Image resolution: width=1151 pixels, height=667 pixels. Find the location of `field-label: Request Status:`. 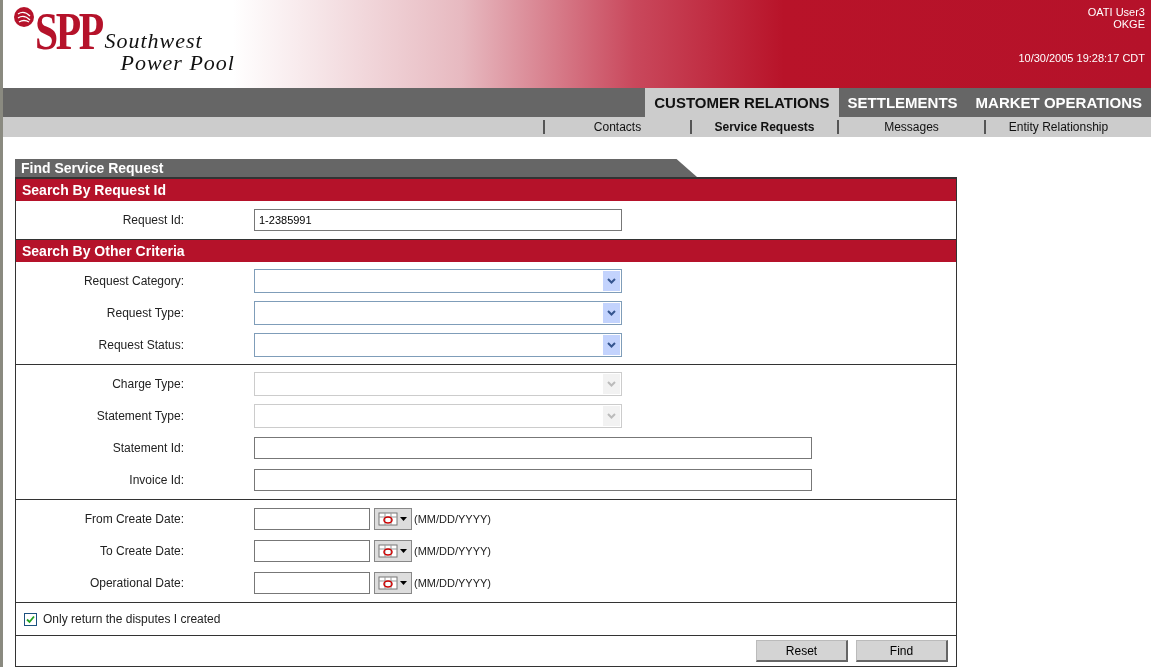

field-label: Request Status: is located at coordinates (140, 345).